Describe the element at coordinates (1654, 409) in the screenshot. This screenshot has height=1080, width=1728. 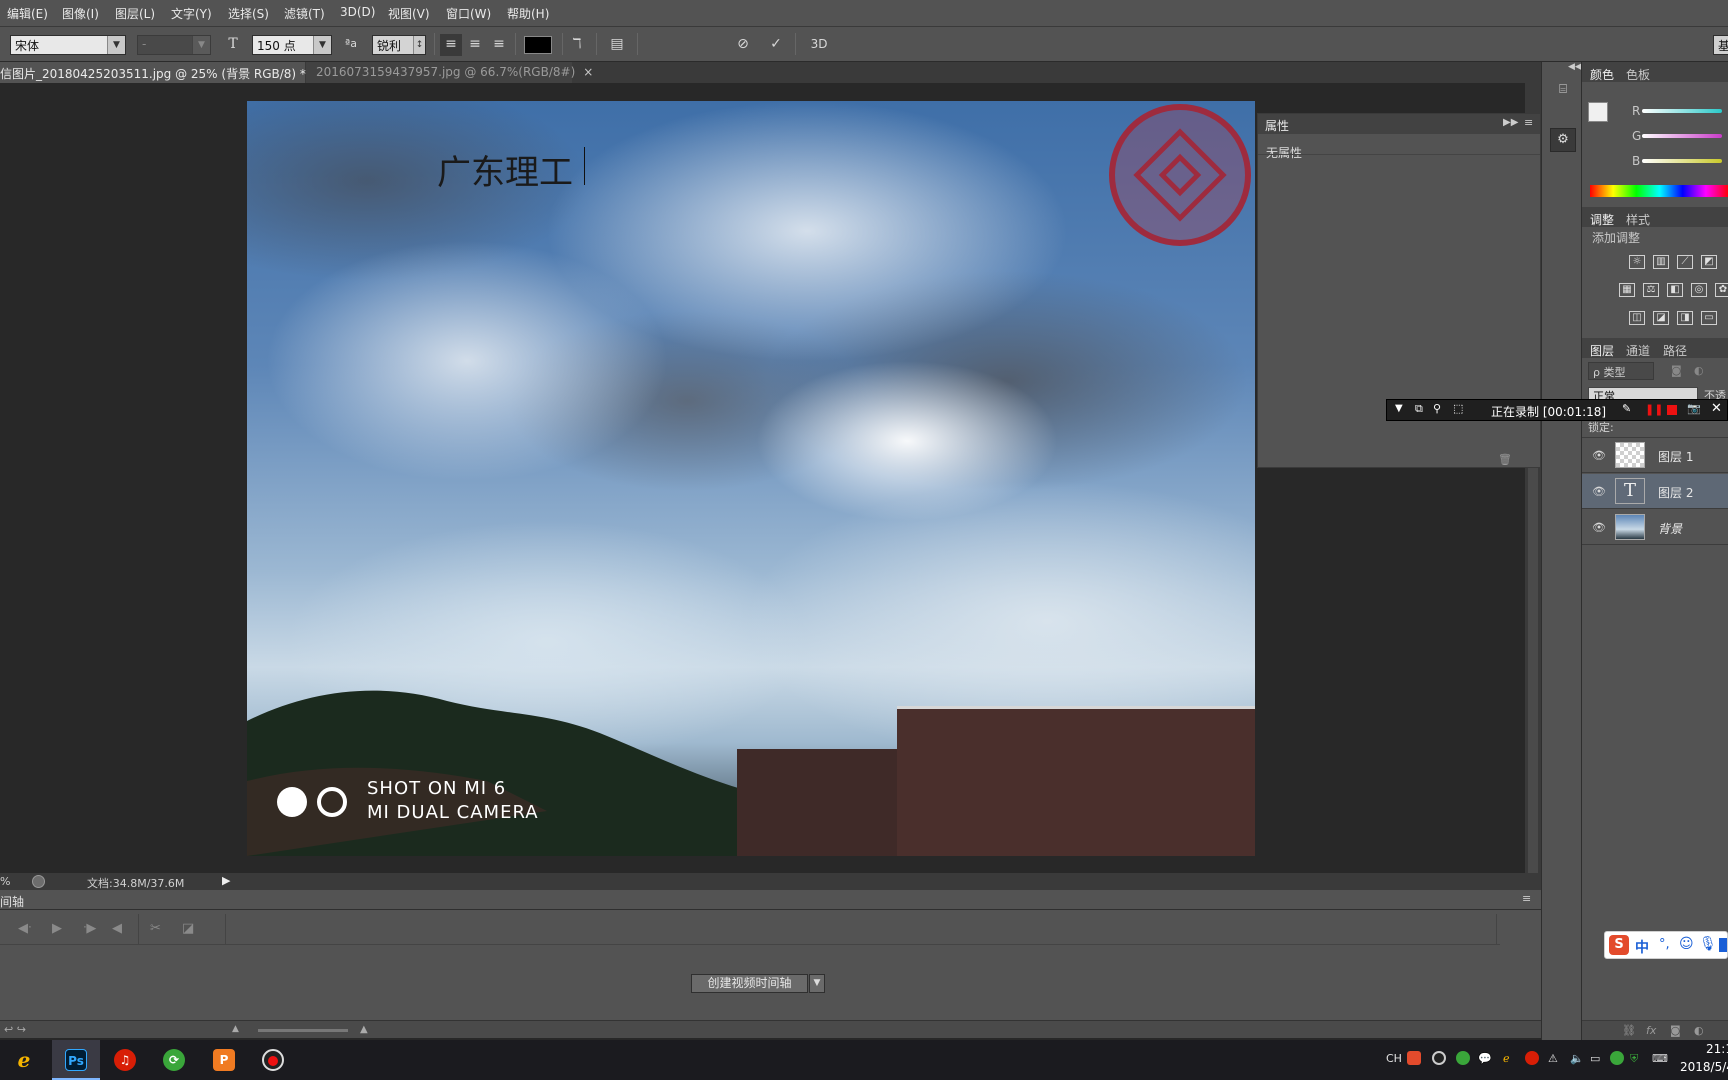
I see `recorder-pause-icon: ❚❚` at that location.